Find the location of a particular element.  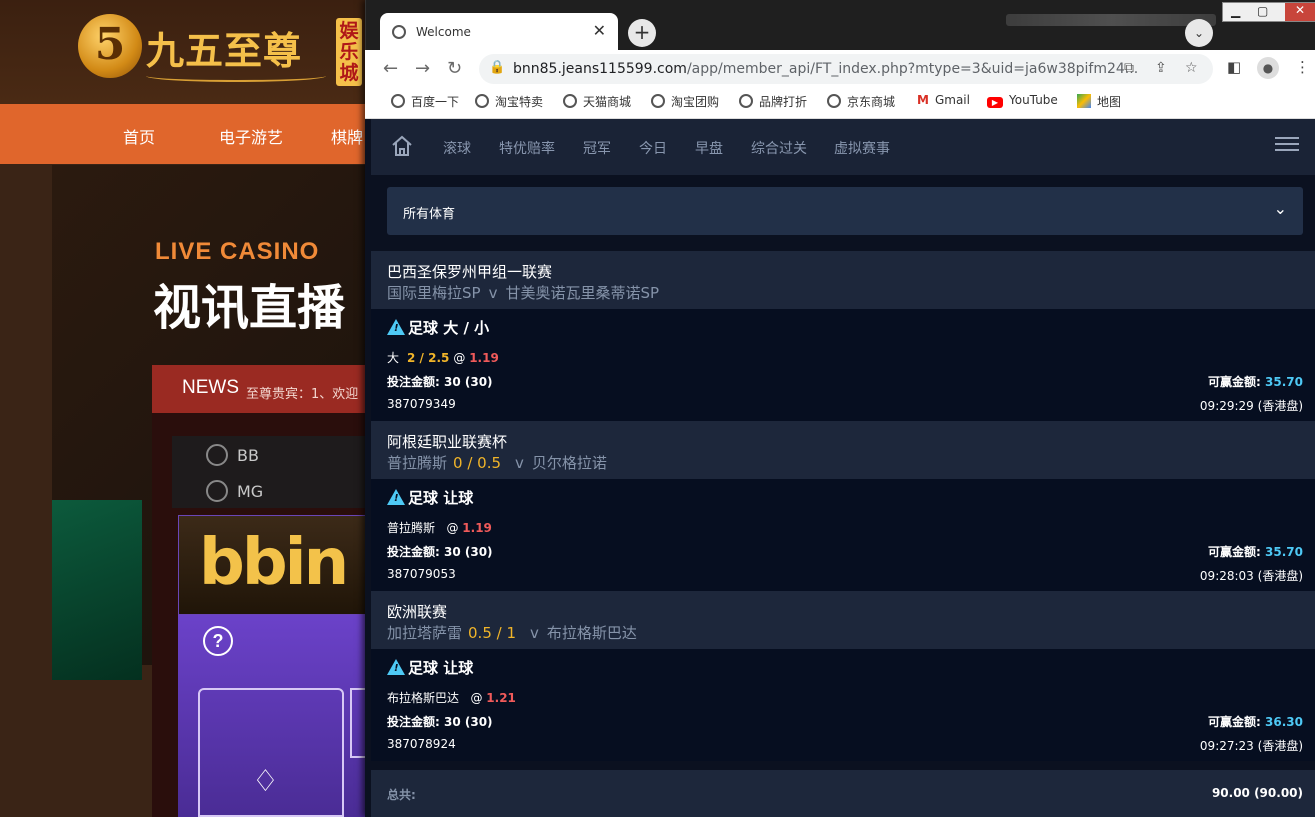

total-row: 总共: 90.00 (90.00) is located at coordinates (843, 793).